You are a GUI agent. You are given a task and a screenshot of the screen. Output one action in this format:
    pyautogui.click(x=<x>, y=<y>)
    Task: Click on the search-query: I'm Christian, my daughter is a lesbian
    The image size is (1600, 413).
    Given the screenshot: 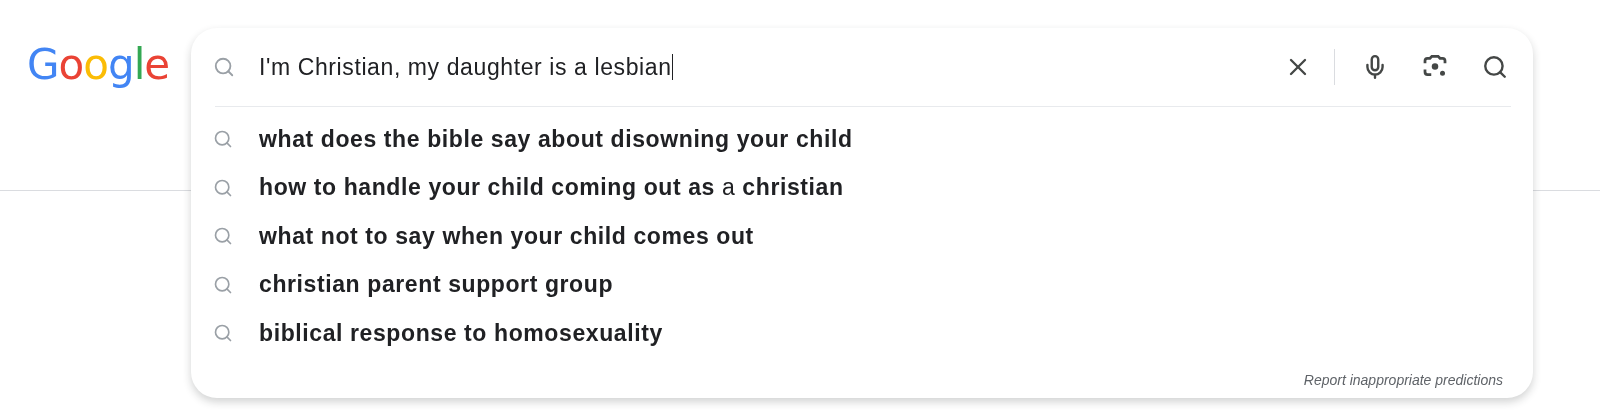 What is the action you would take?
    pyautogui.click(x=465, y=67)
    